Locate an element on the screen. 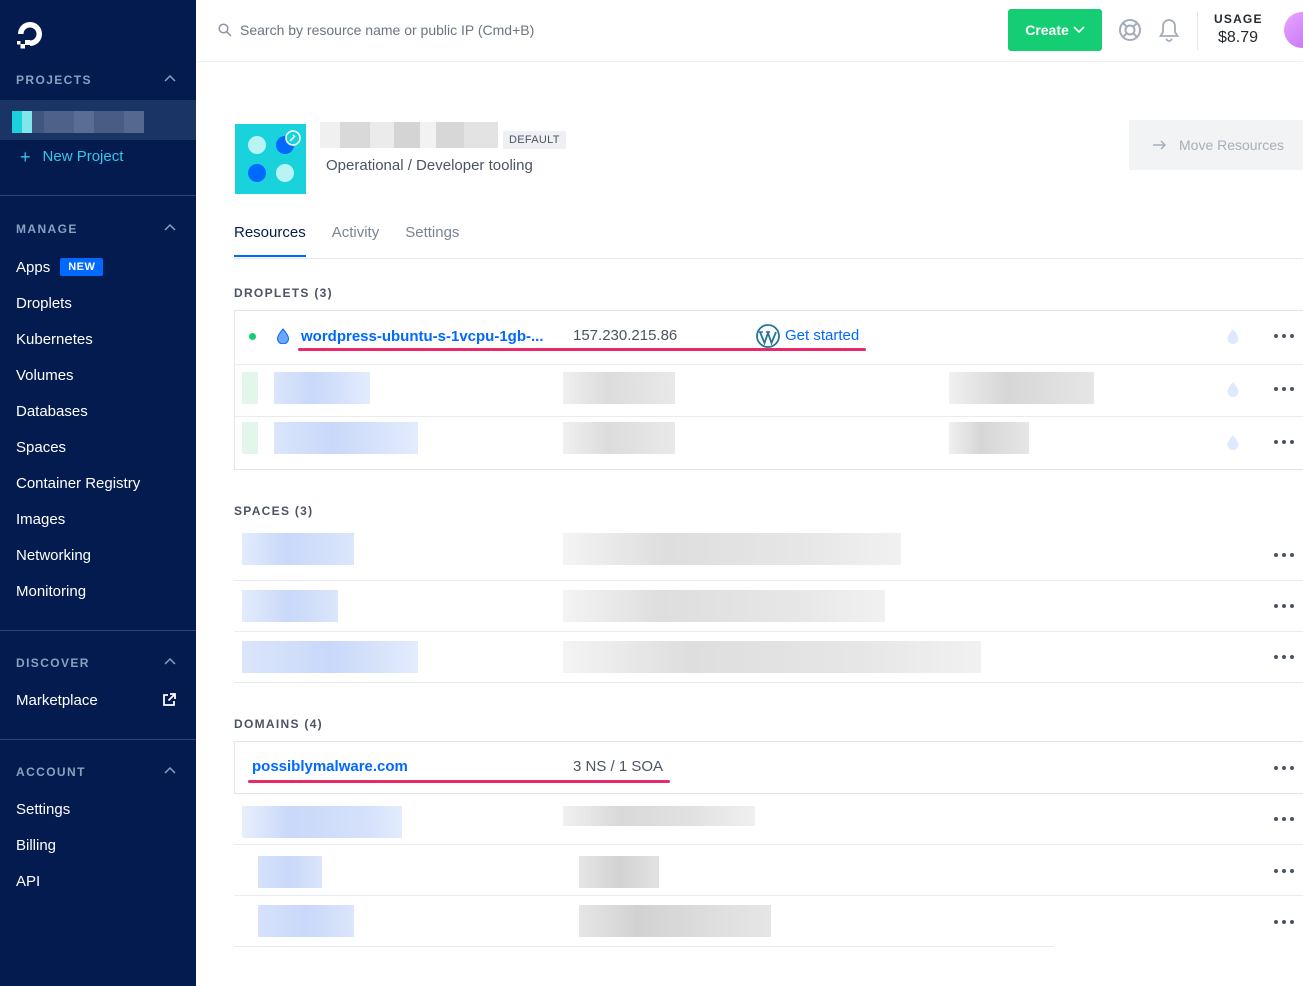 Image resolution: width=1303 pixels, height=986 pixels. sidebar-item-label: Billing is located at coordinates (36, 845).